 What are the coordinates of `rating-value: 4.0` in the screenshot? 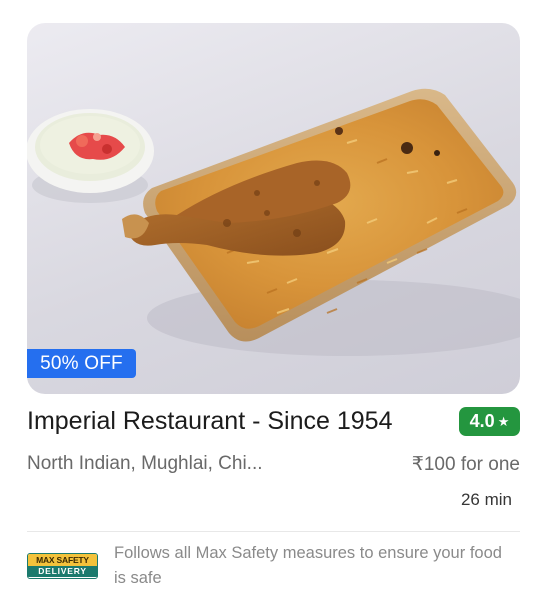 It's located at (482, 421).